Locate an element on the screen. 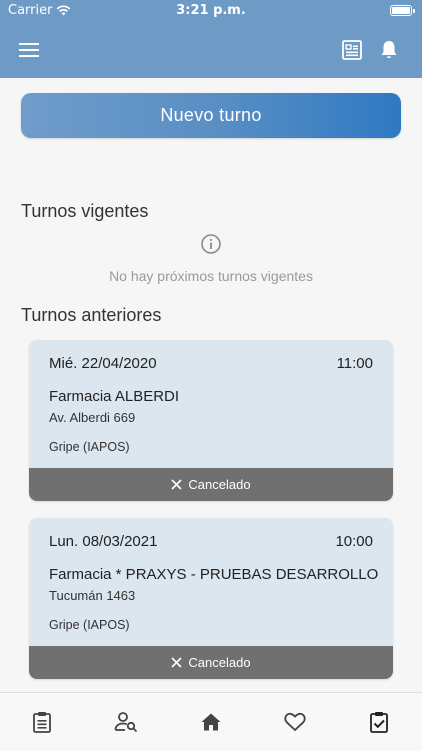  empty-vigentes-message: No hay próximos turnos vigentes is located at coordinates (211, 276).